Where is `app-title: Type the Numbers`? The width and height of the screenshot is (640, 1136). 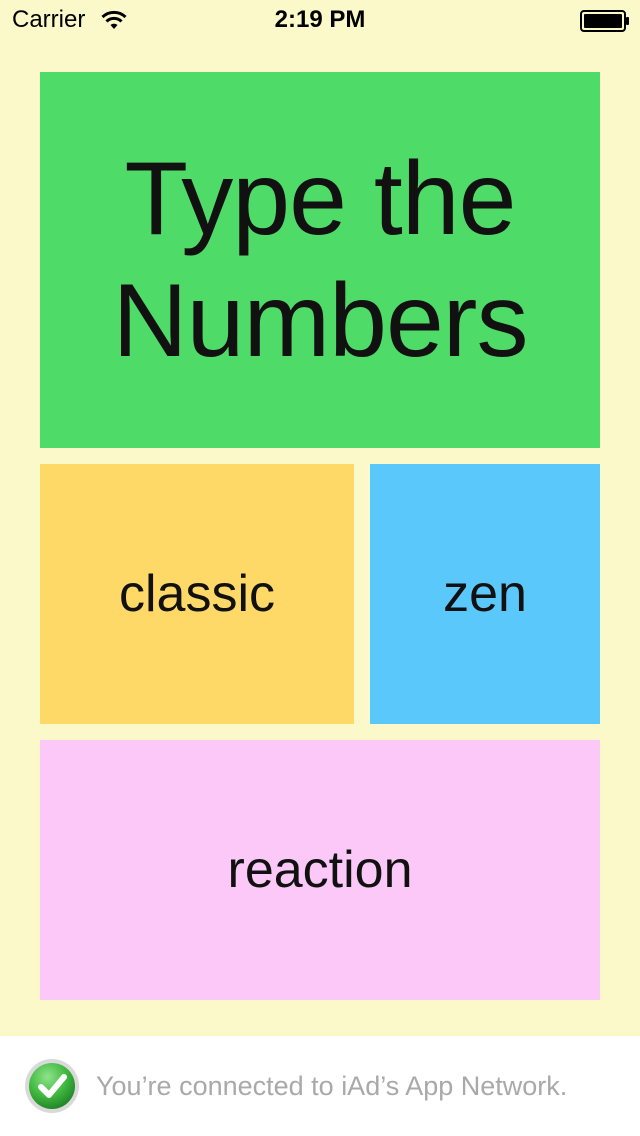 app-title: Type the Numbers is located at coordinates (320, 260).